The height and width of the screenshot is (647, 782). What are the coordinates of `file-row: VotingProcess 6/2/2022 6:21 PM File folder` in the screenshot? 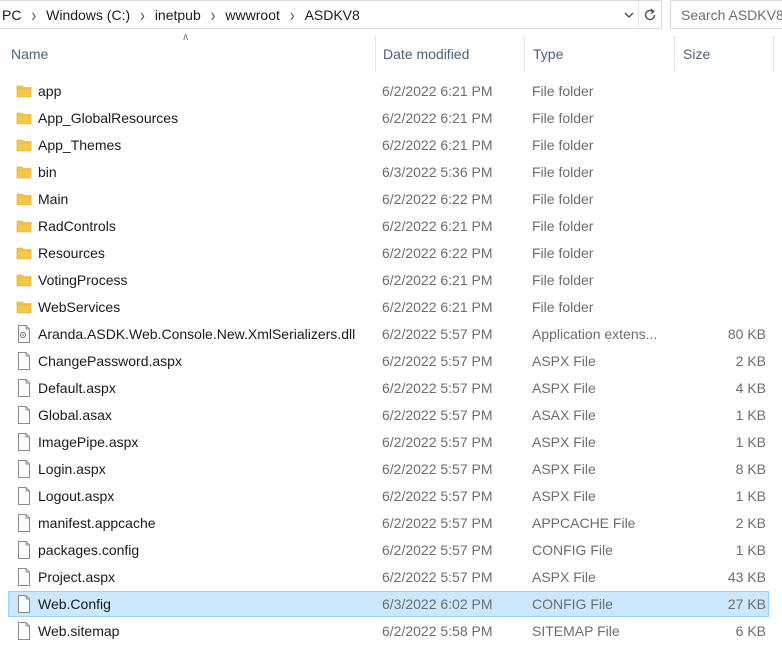 It's located at (388, 280).